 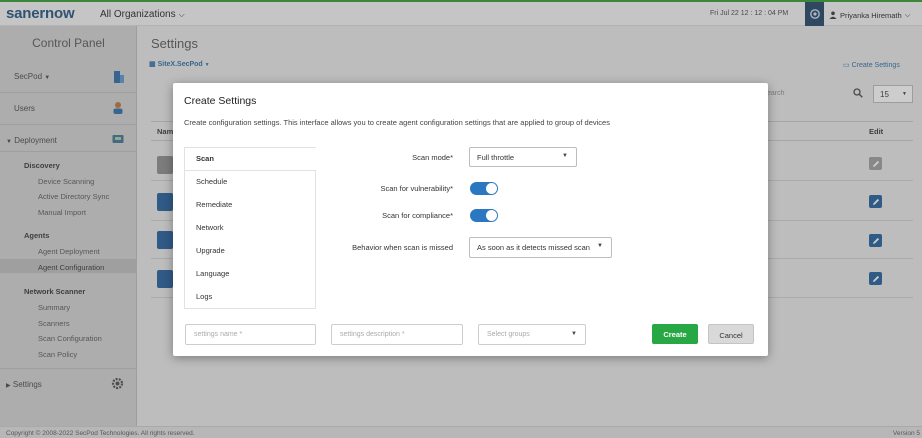 I want to click on settings-name-input: settings name *, so click(x=250, y=334).